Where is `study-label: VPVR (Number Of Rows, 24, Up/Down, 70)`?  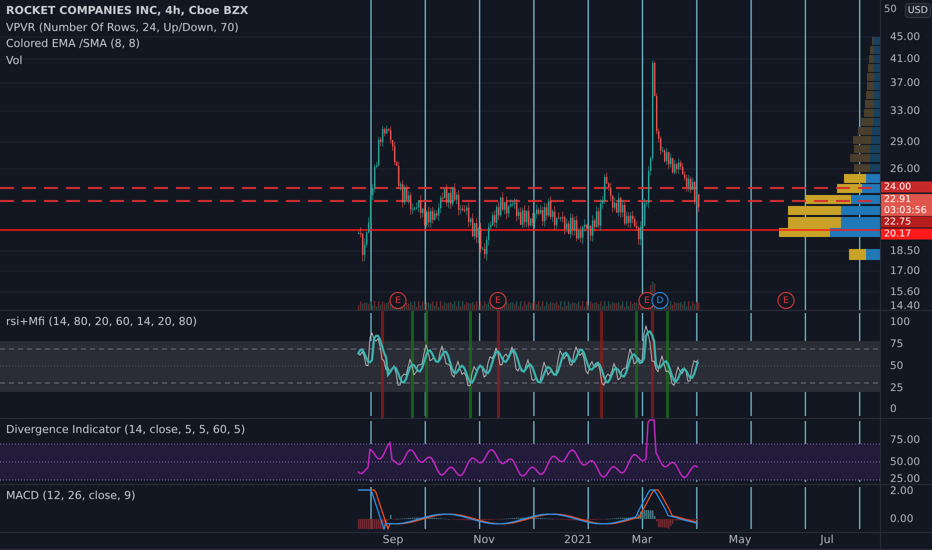 study-label: VPVR (Number Of Rows, 24, Up/Down, 70) is located at coordinates (127, 27).